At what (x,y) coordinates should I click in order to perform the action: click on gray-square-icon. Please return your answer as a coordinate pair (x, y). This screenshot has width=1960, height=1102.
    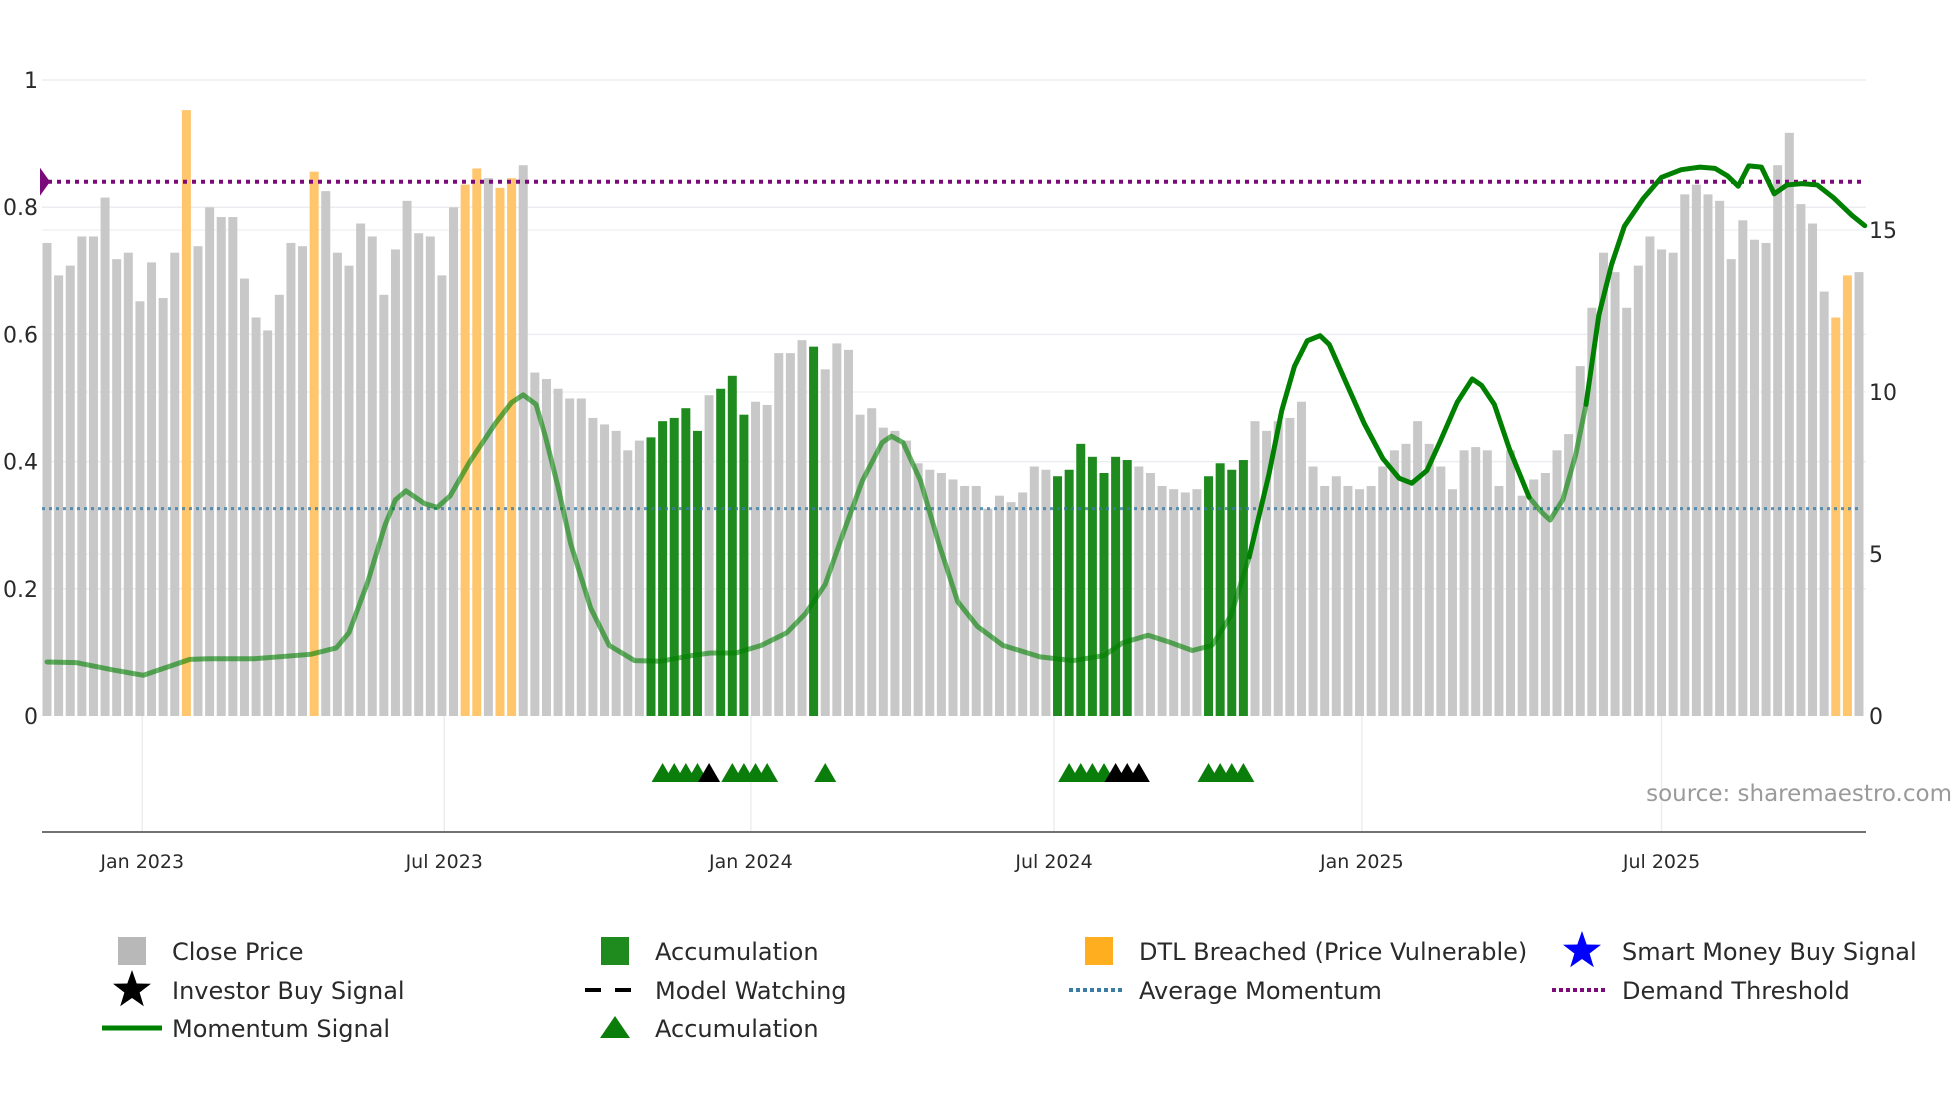
    Looking at the image, I should click on (132, 951).